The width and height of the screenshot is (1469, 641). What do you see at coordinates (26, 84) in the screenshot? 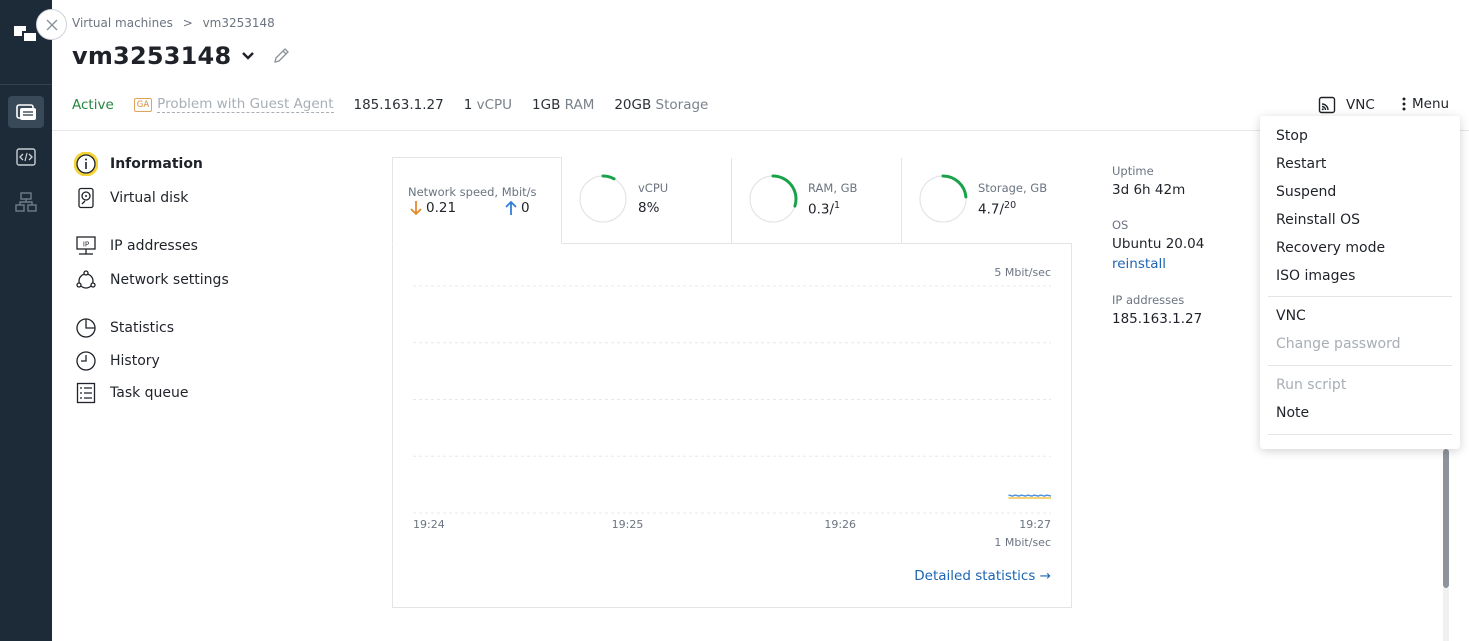
I see `rail-divider` at bounding box center [26, 84].